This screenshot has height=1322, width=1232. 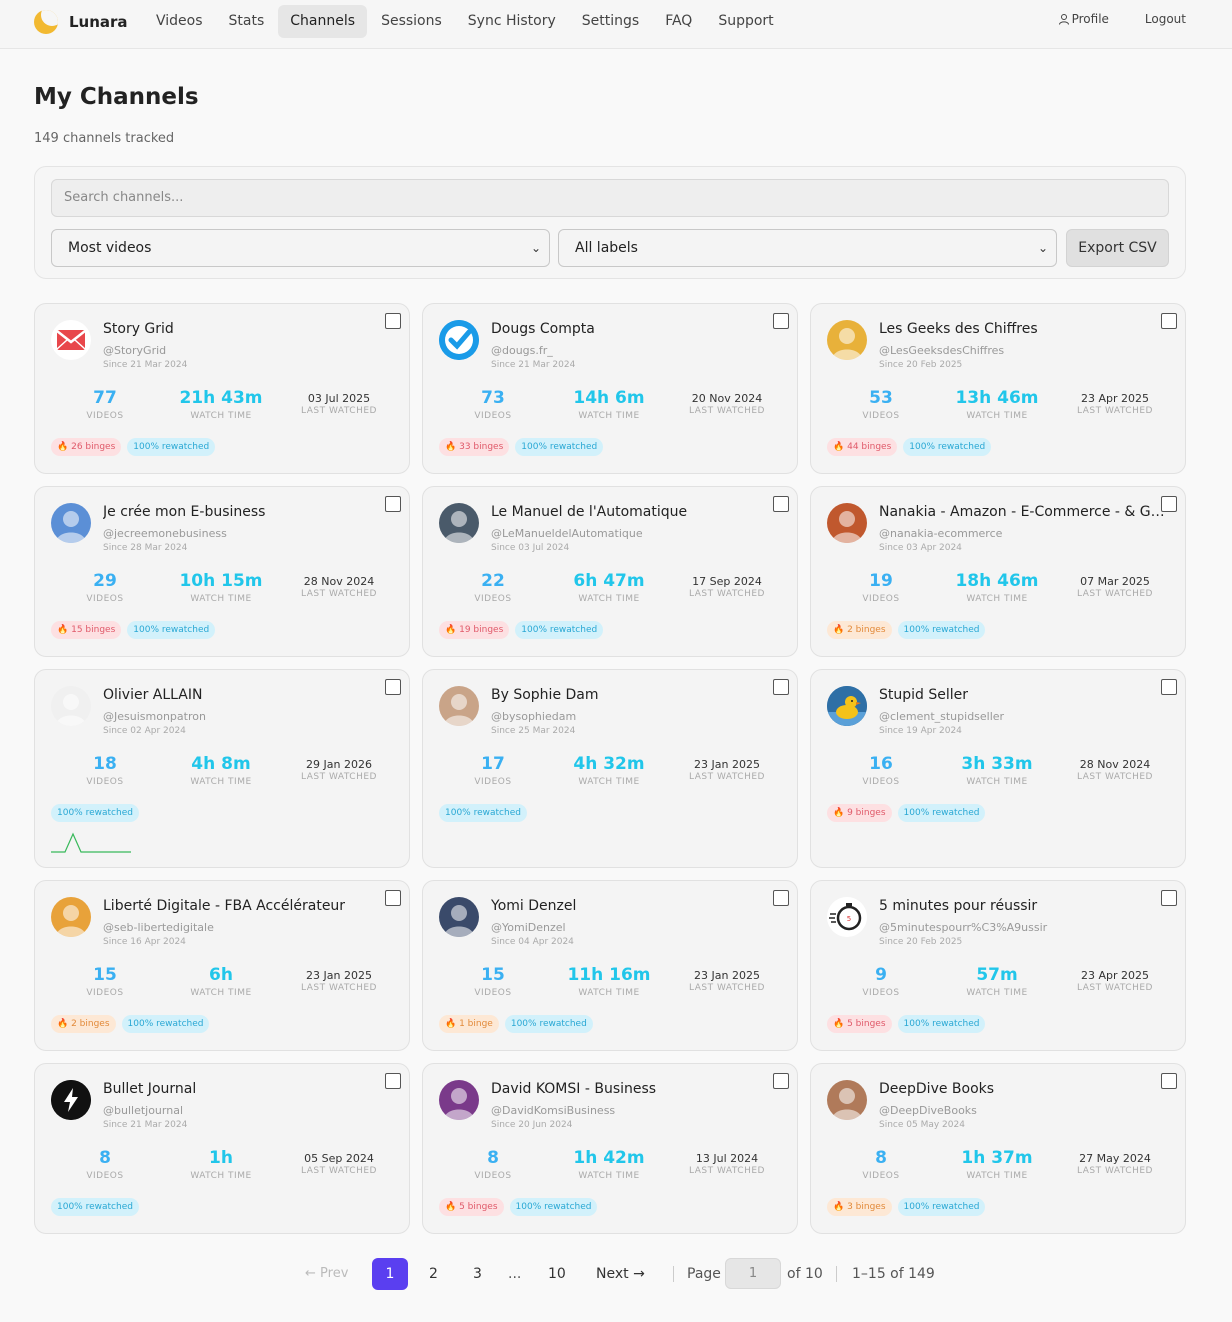 I want to click on channel-name: David KOMSI - Business, so click(x=634, y=1089).